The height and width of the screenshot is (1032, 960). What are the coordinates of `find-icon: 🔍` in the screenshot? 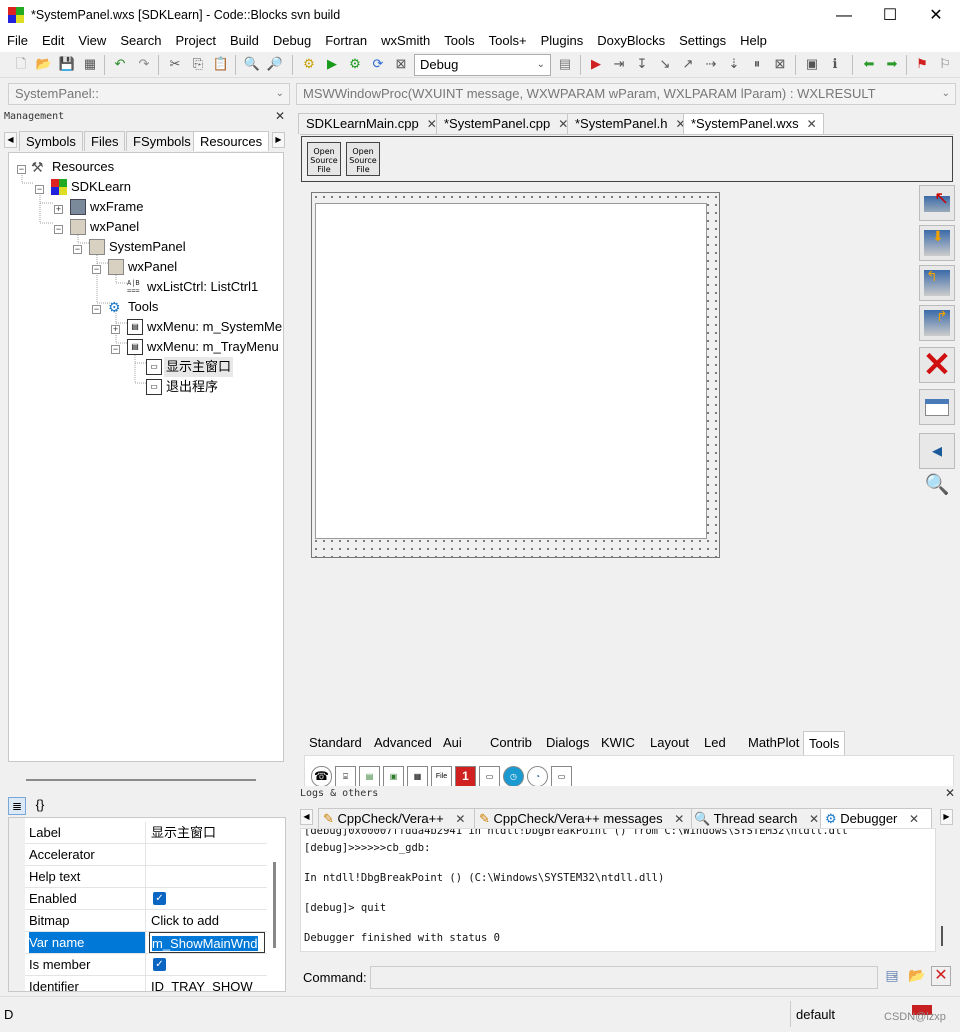 It's located at (252, 64).